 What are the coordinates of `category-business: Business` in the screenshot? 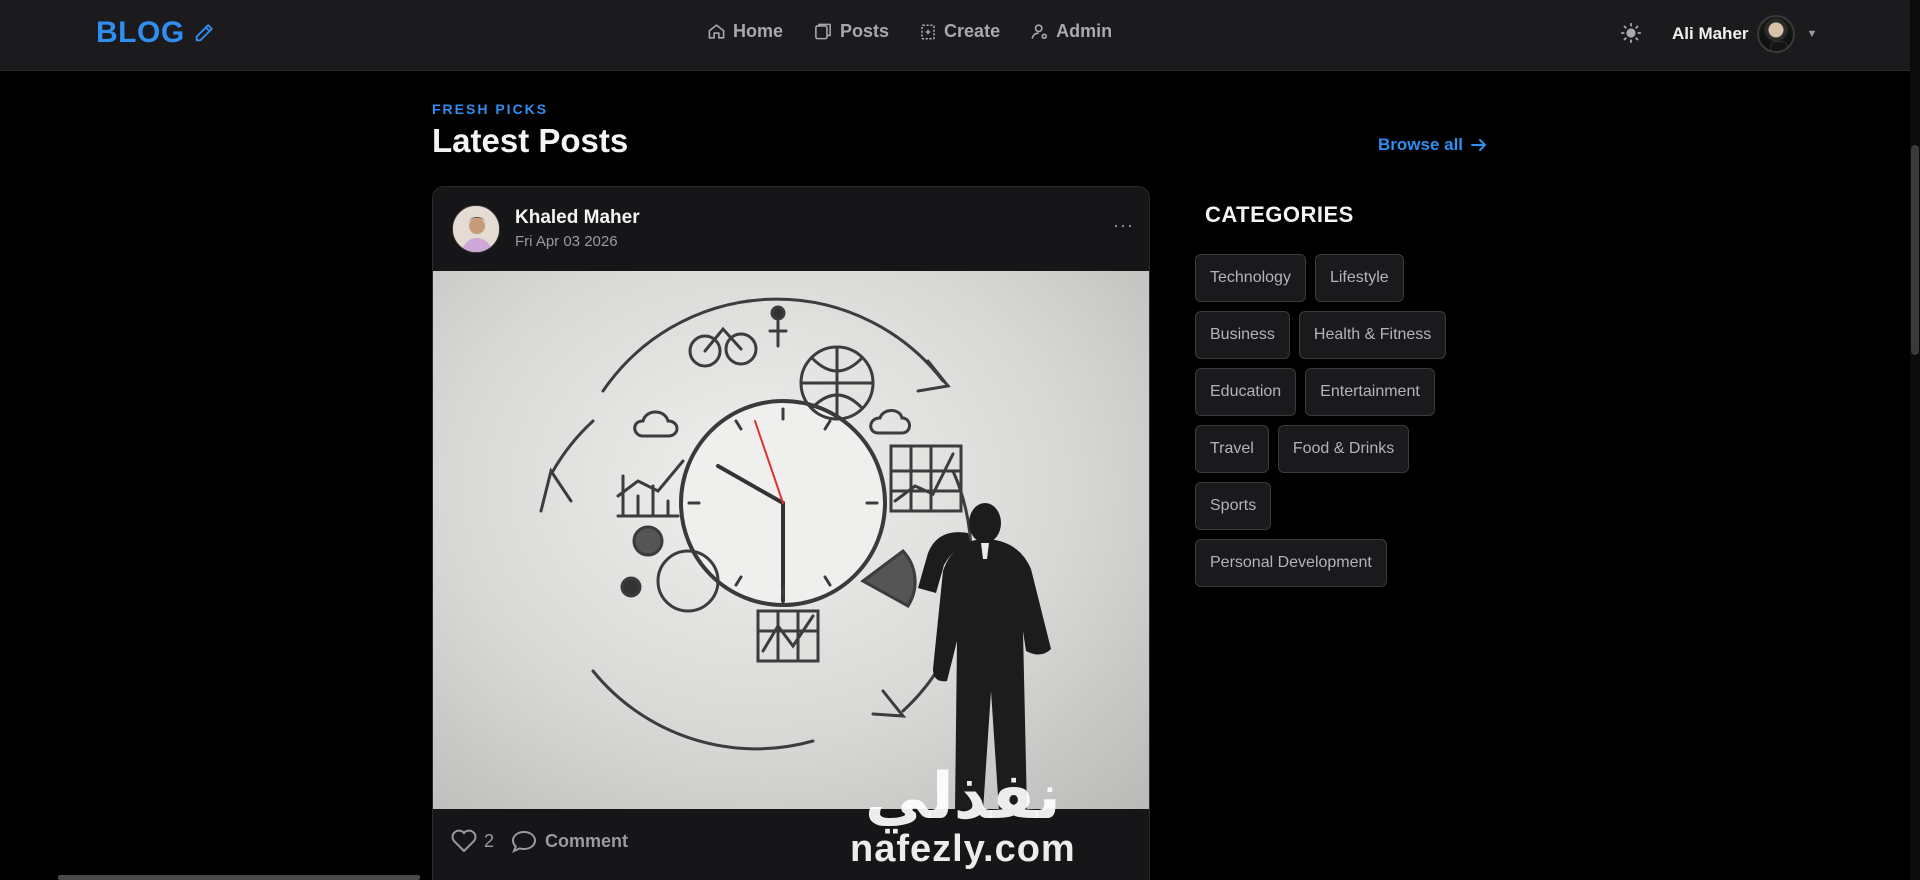 It's located at (1242, 335).